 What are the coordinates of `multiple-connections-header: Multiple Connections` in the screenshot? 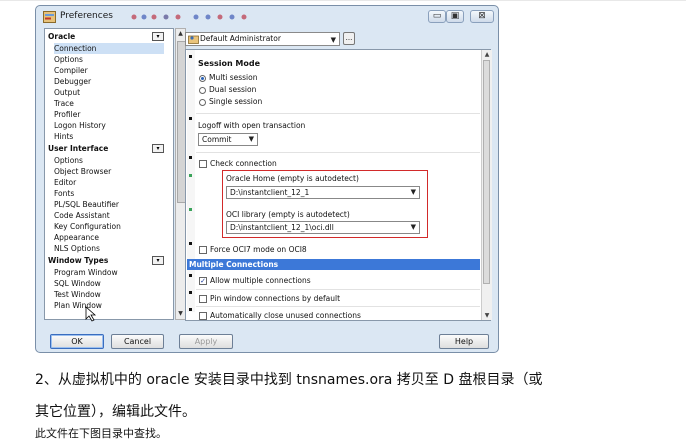 It's located at (333, 264).